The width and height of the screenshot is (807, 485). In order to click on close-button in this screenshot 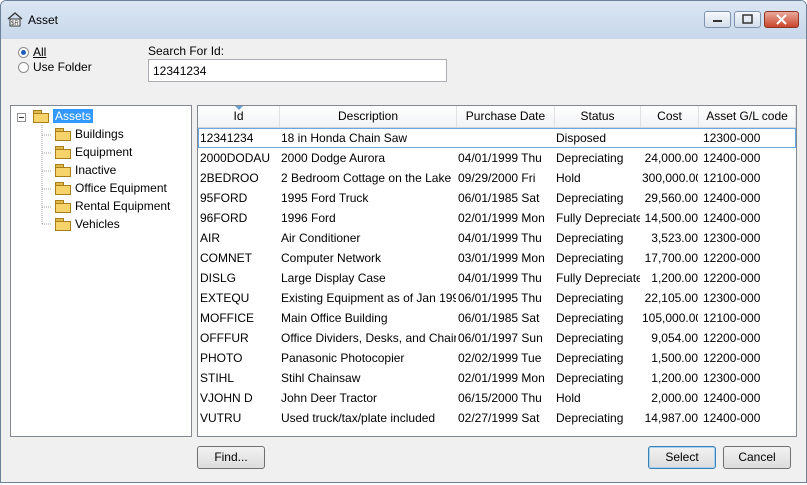, I will do `click(781, 19)`.